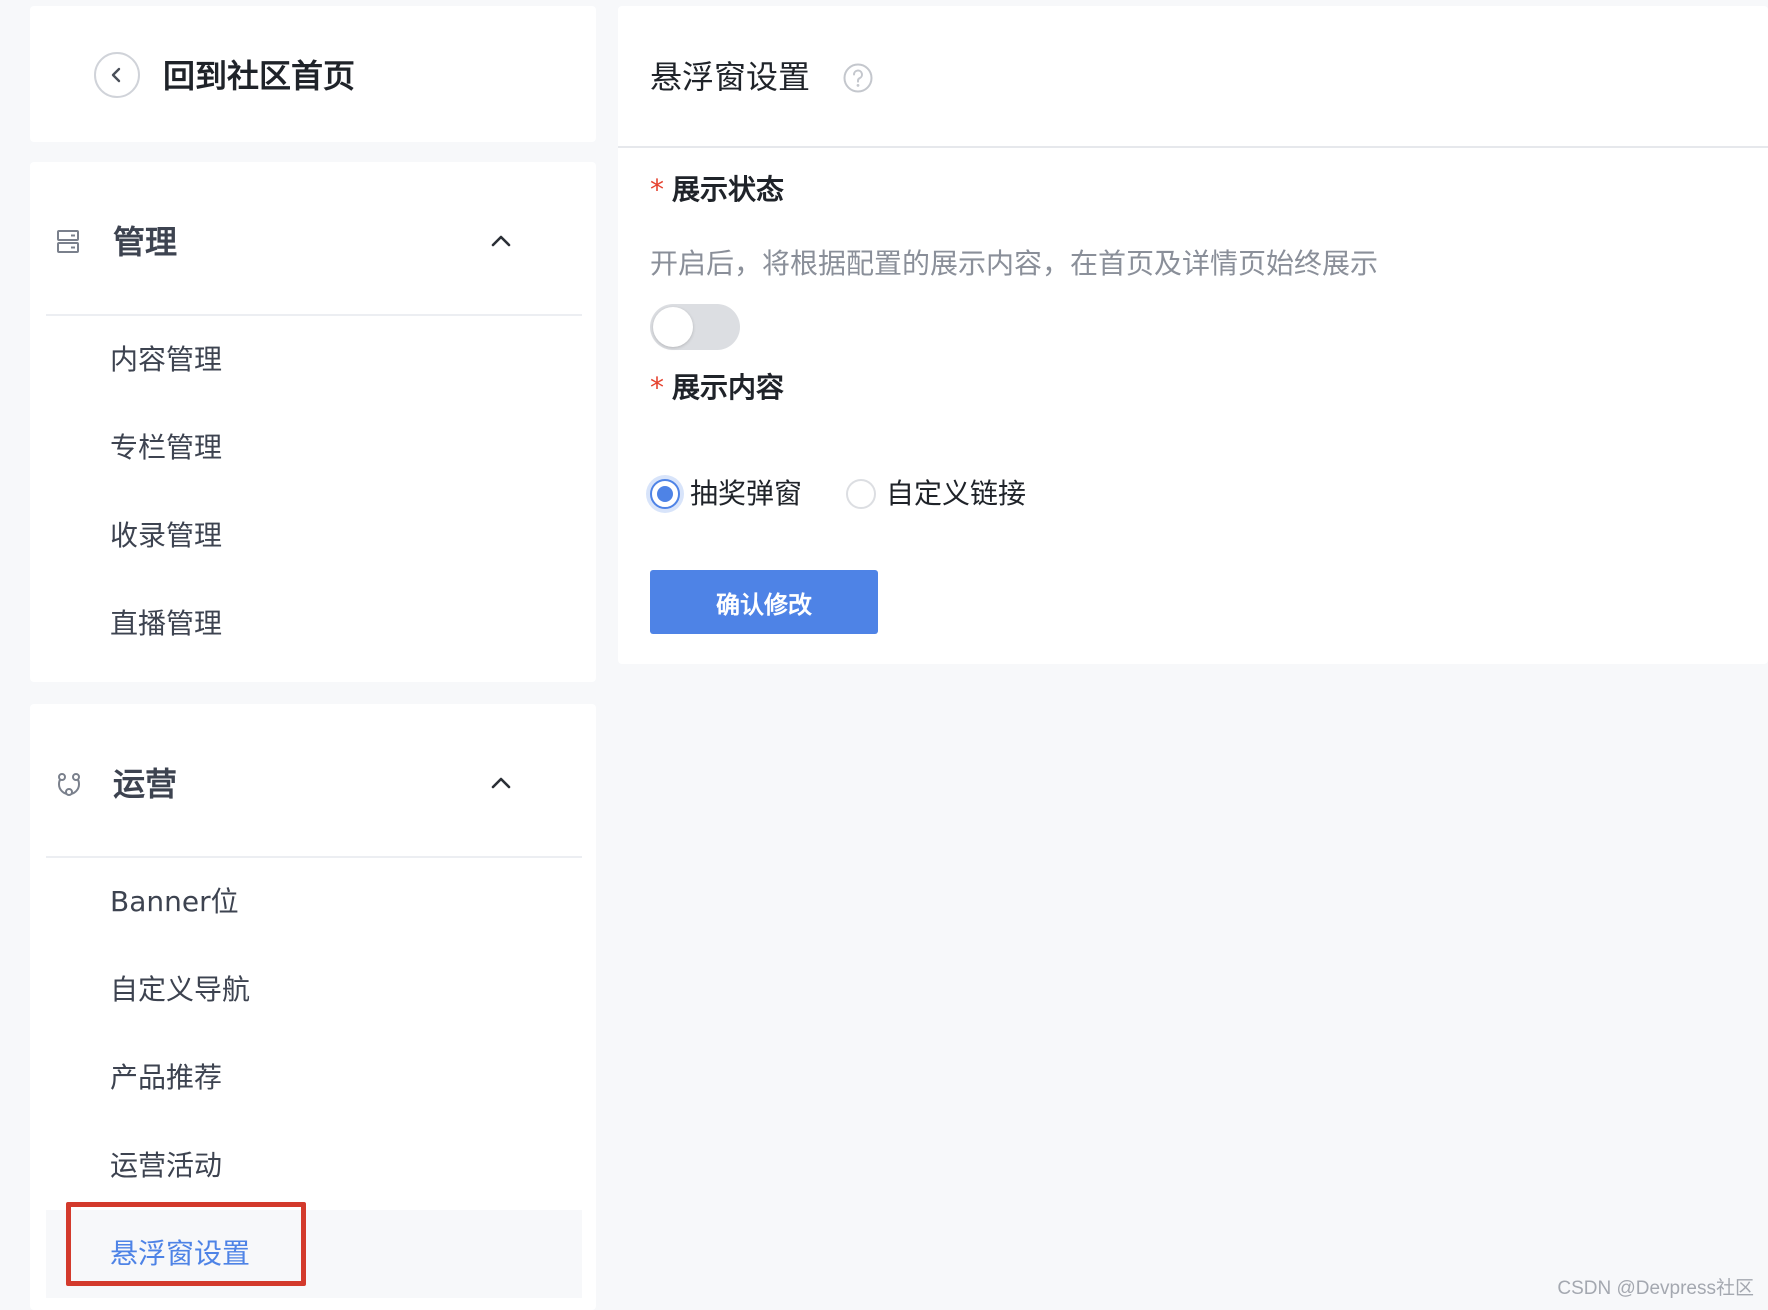  What do you see at coordinates (1655, 1288) in the screenshot?
I see `watermark: CSDN @Devpress社区` at bounding box center [1655, 1288].